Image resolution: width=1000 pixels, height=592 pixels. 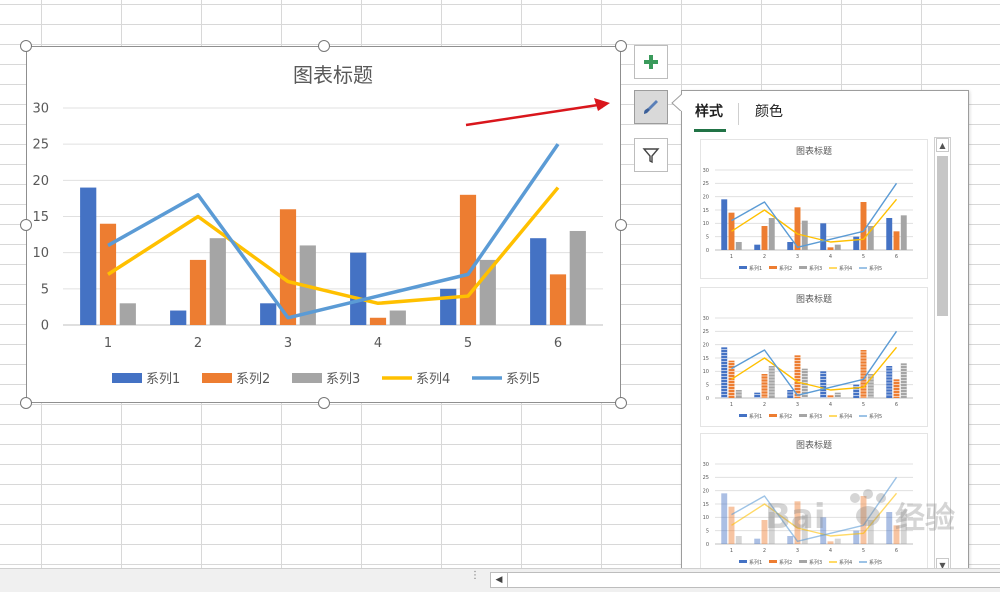 What do you see at coordinates (621, 403) in the screenshot?
I see `resize-handle-bottom-right` at bounding box center [621, 403].